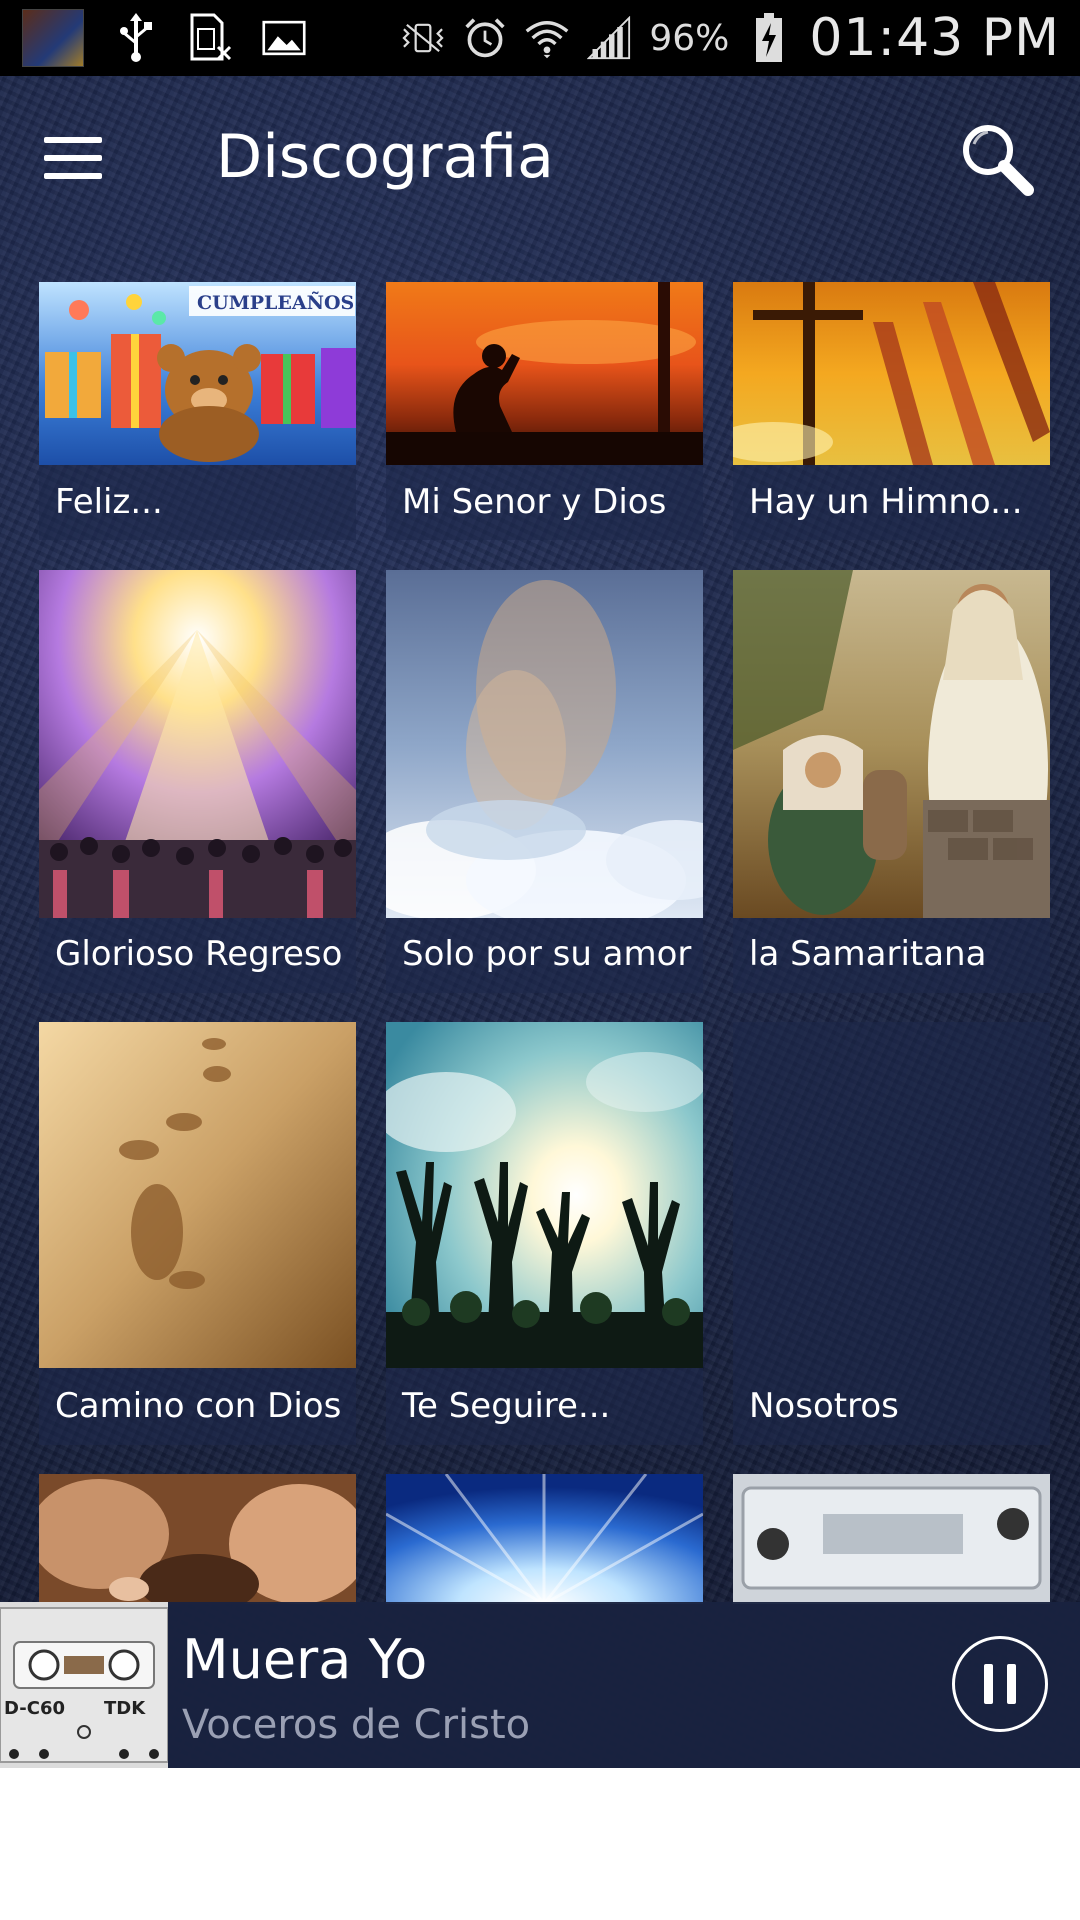 The height and width of the screenshot is (1920, 1080). What do you see at coordinates (210, 37) in the screenshot?
I see `sim-card-icon` at bounding box center [210, 37].